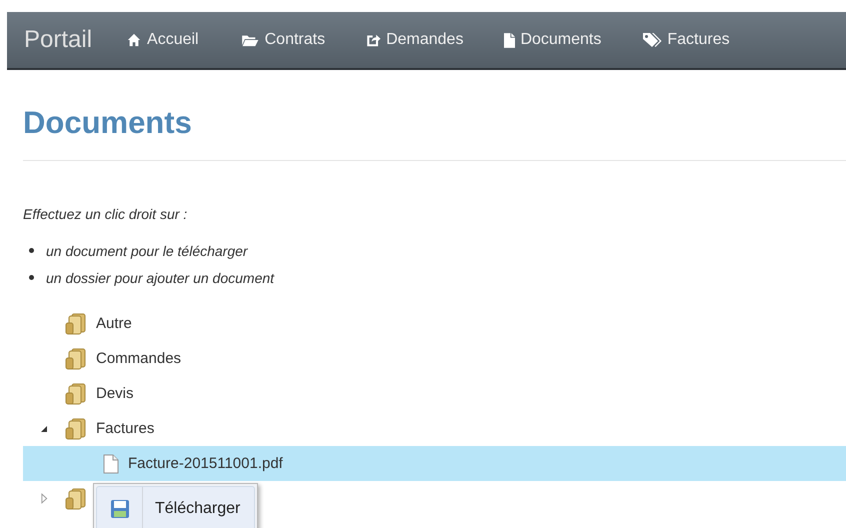  I want to click on nav-link: Demandes, so click(415, 40).